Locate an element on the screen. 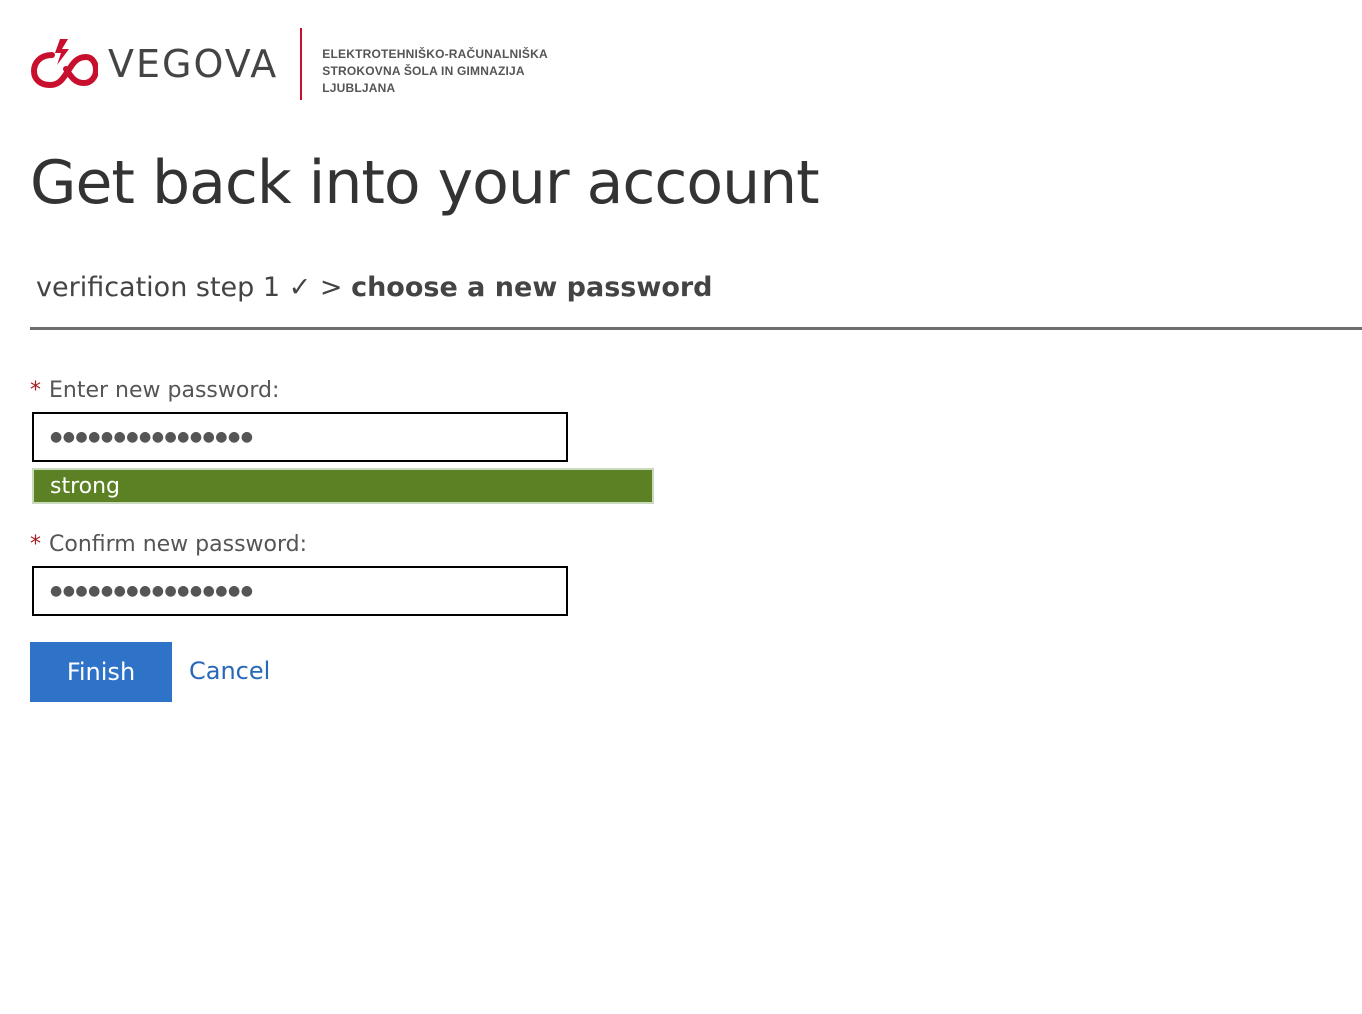  new-password-label: * Enter new password: is located at coordinates (154, 390).